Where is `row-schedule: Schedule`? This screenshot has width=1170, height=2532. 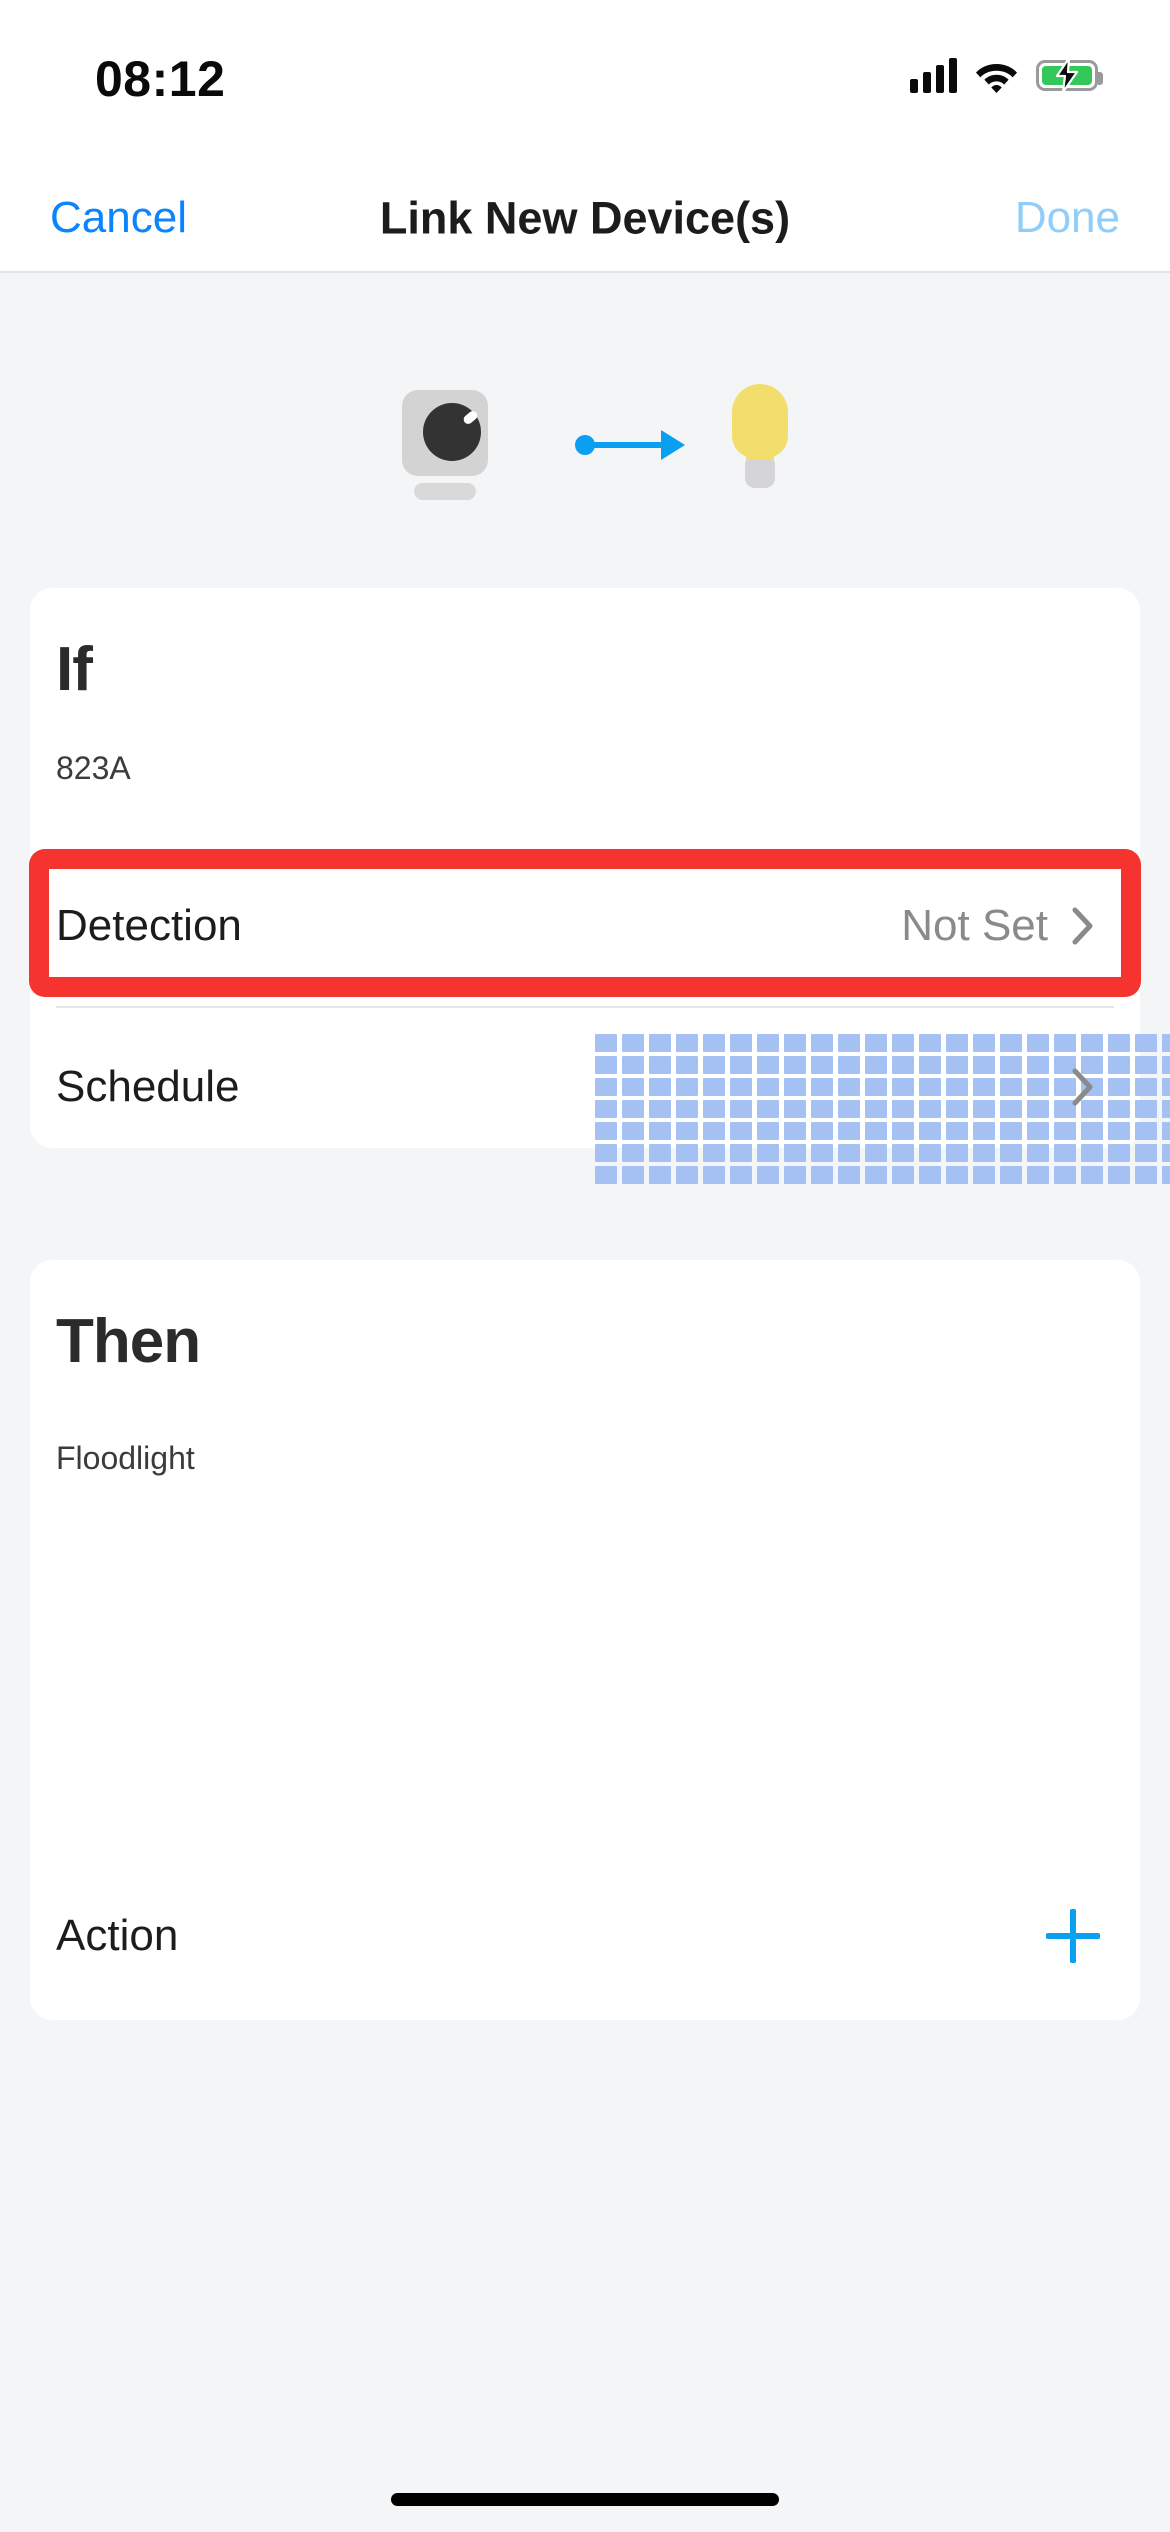 row-schedule: Schedule is located at coordinates (600, 1096).